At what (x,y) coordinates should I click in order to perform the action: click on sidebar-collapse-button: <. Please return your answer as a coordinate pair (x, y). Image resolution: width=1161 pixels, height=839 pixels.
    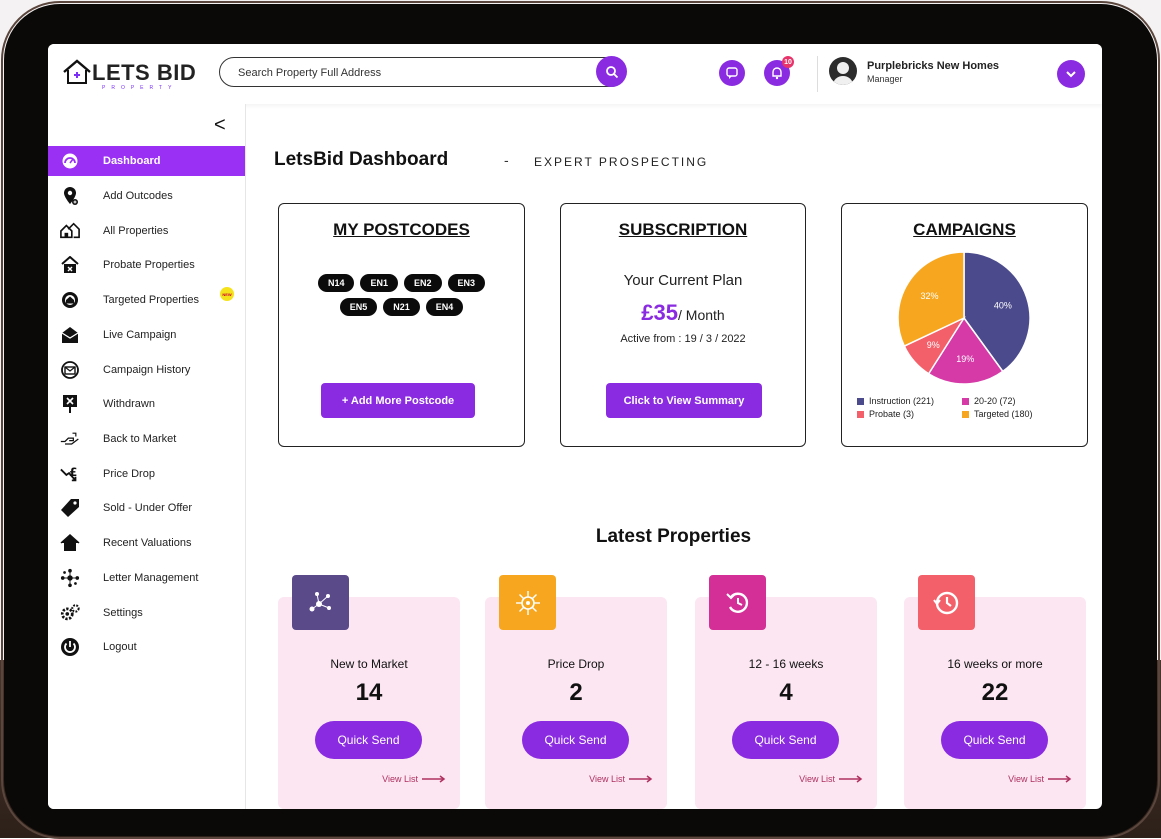
    Looking at the image, I should click on (220, 125).